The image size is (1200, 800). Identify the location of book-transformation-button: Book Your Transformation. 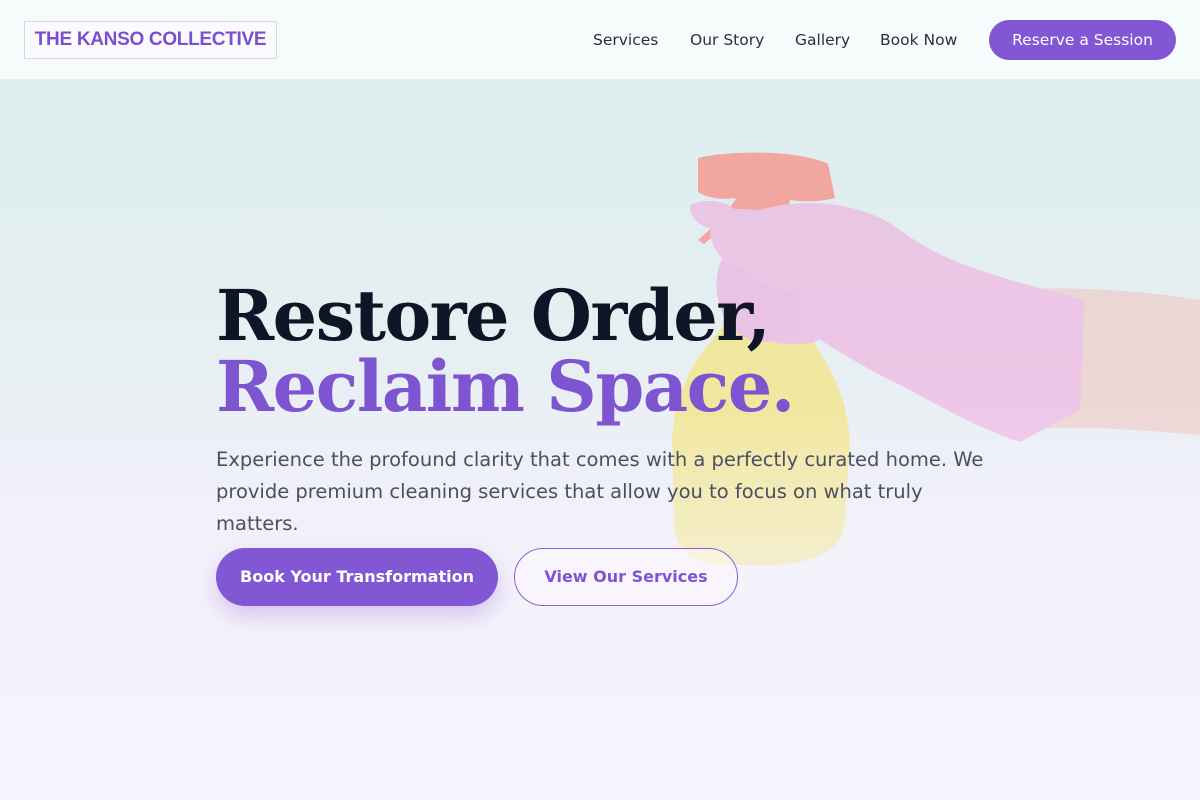
(357, 577).